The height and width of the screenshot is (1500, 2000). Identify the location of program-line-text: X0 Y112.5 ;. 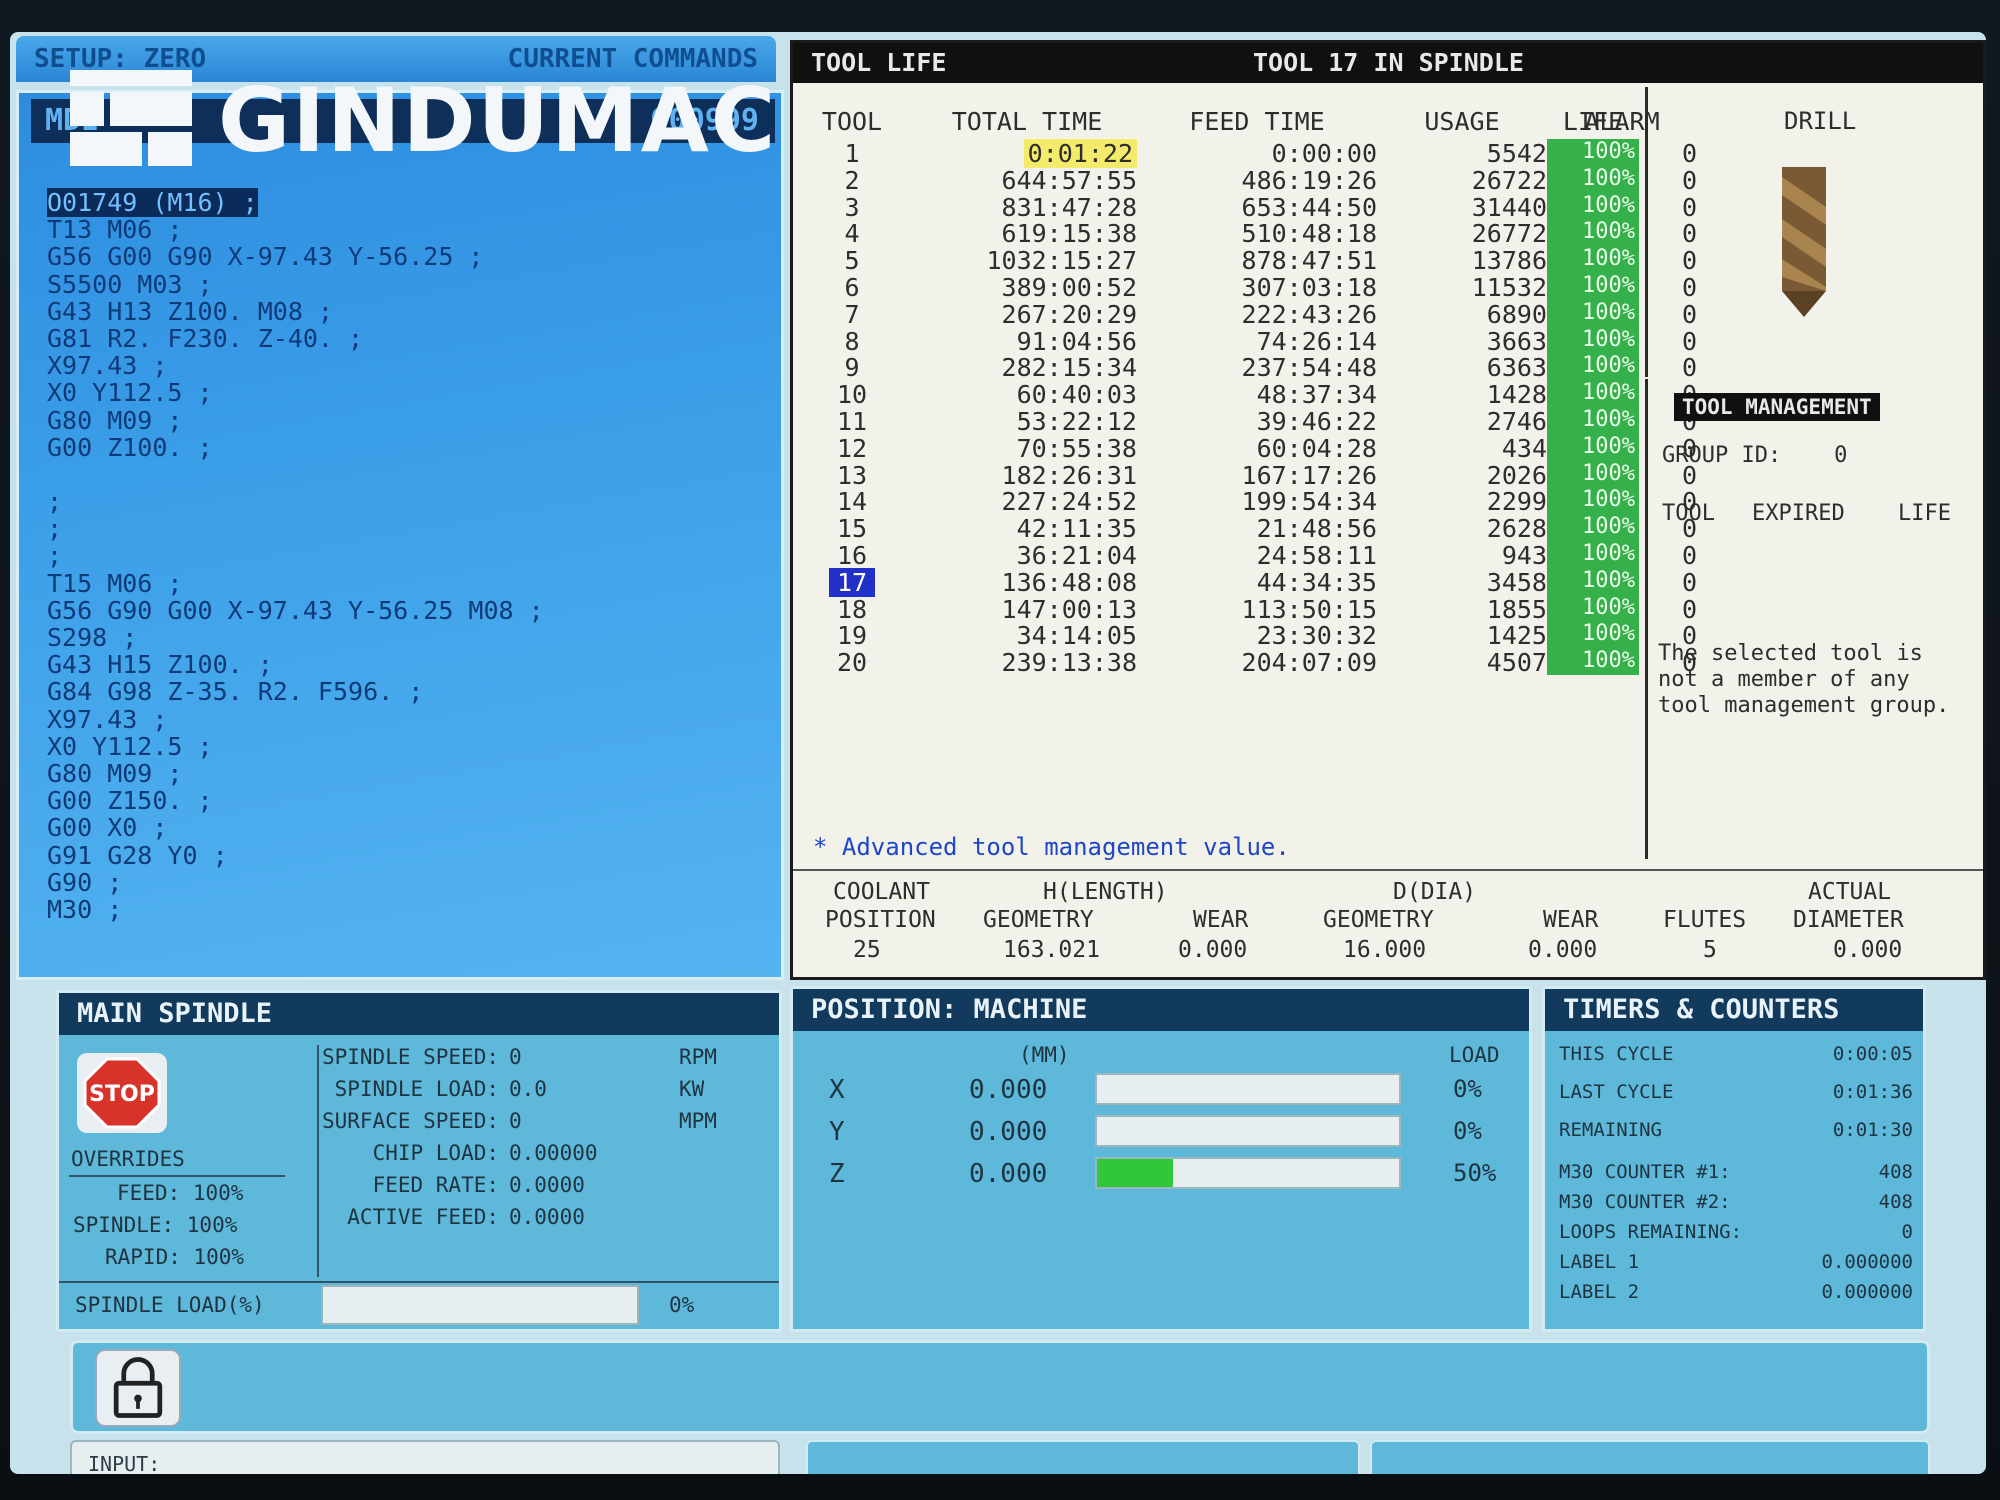
(130, 393).